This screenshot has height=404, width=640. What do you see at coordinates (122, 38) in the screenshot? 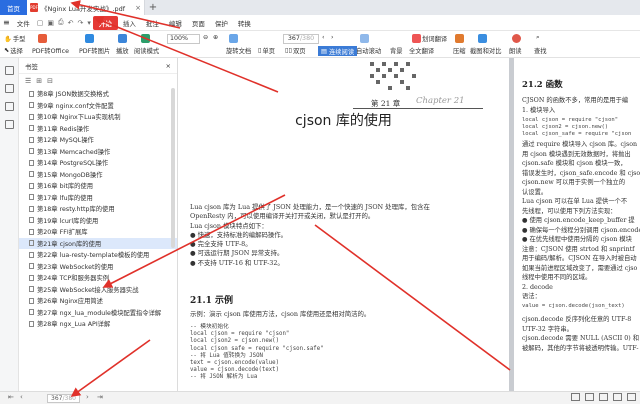
I see `play-button` at bounding box center [122, 38].